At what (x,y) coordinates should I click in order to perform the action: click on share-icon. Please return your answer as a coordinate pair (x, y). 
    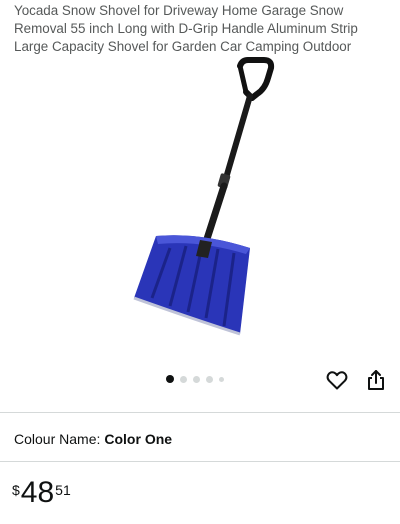
    Looking at the image, I should click on (376, 380).